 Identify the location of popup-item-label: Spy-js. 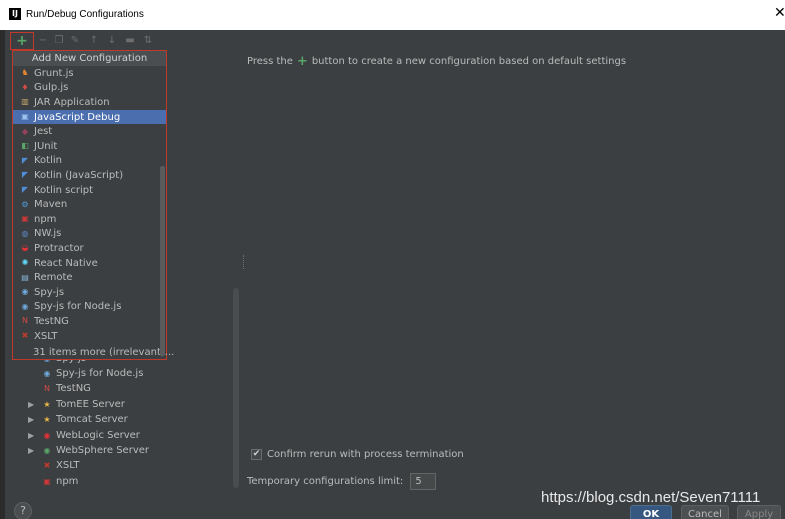
(49, 292).